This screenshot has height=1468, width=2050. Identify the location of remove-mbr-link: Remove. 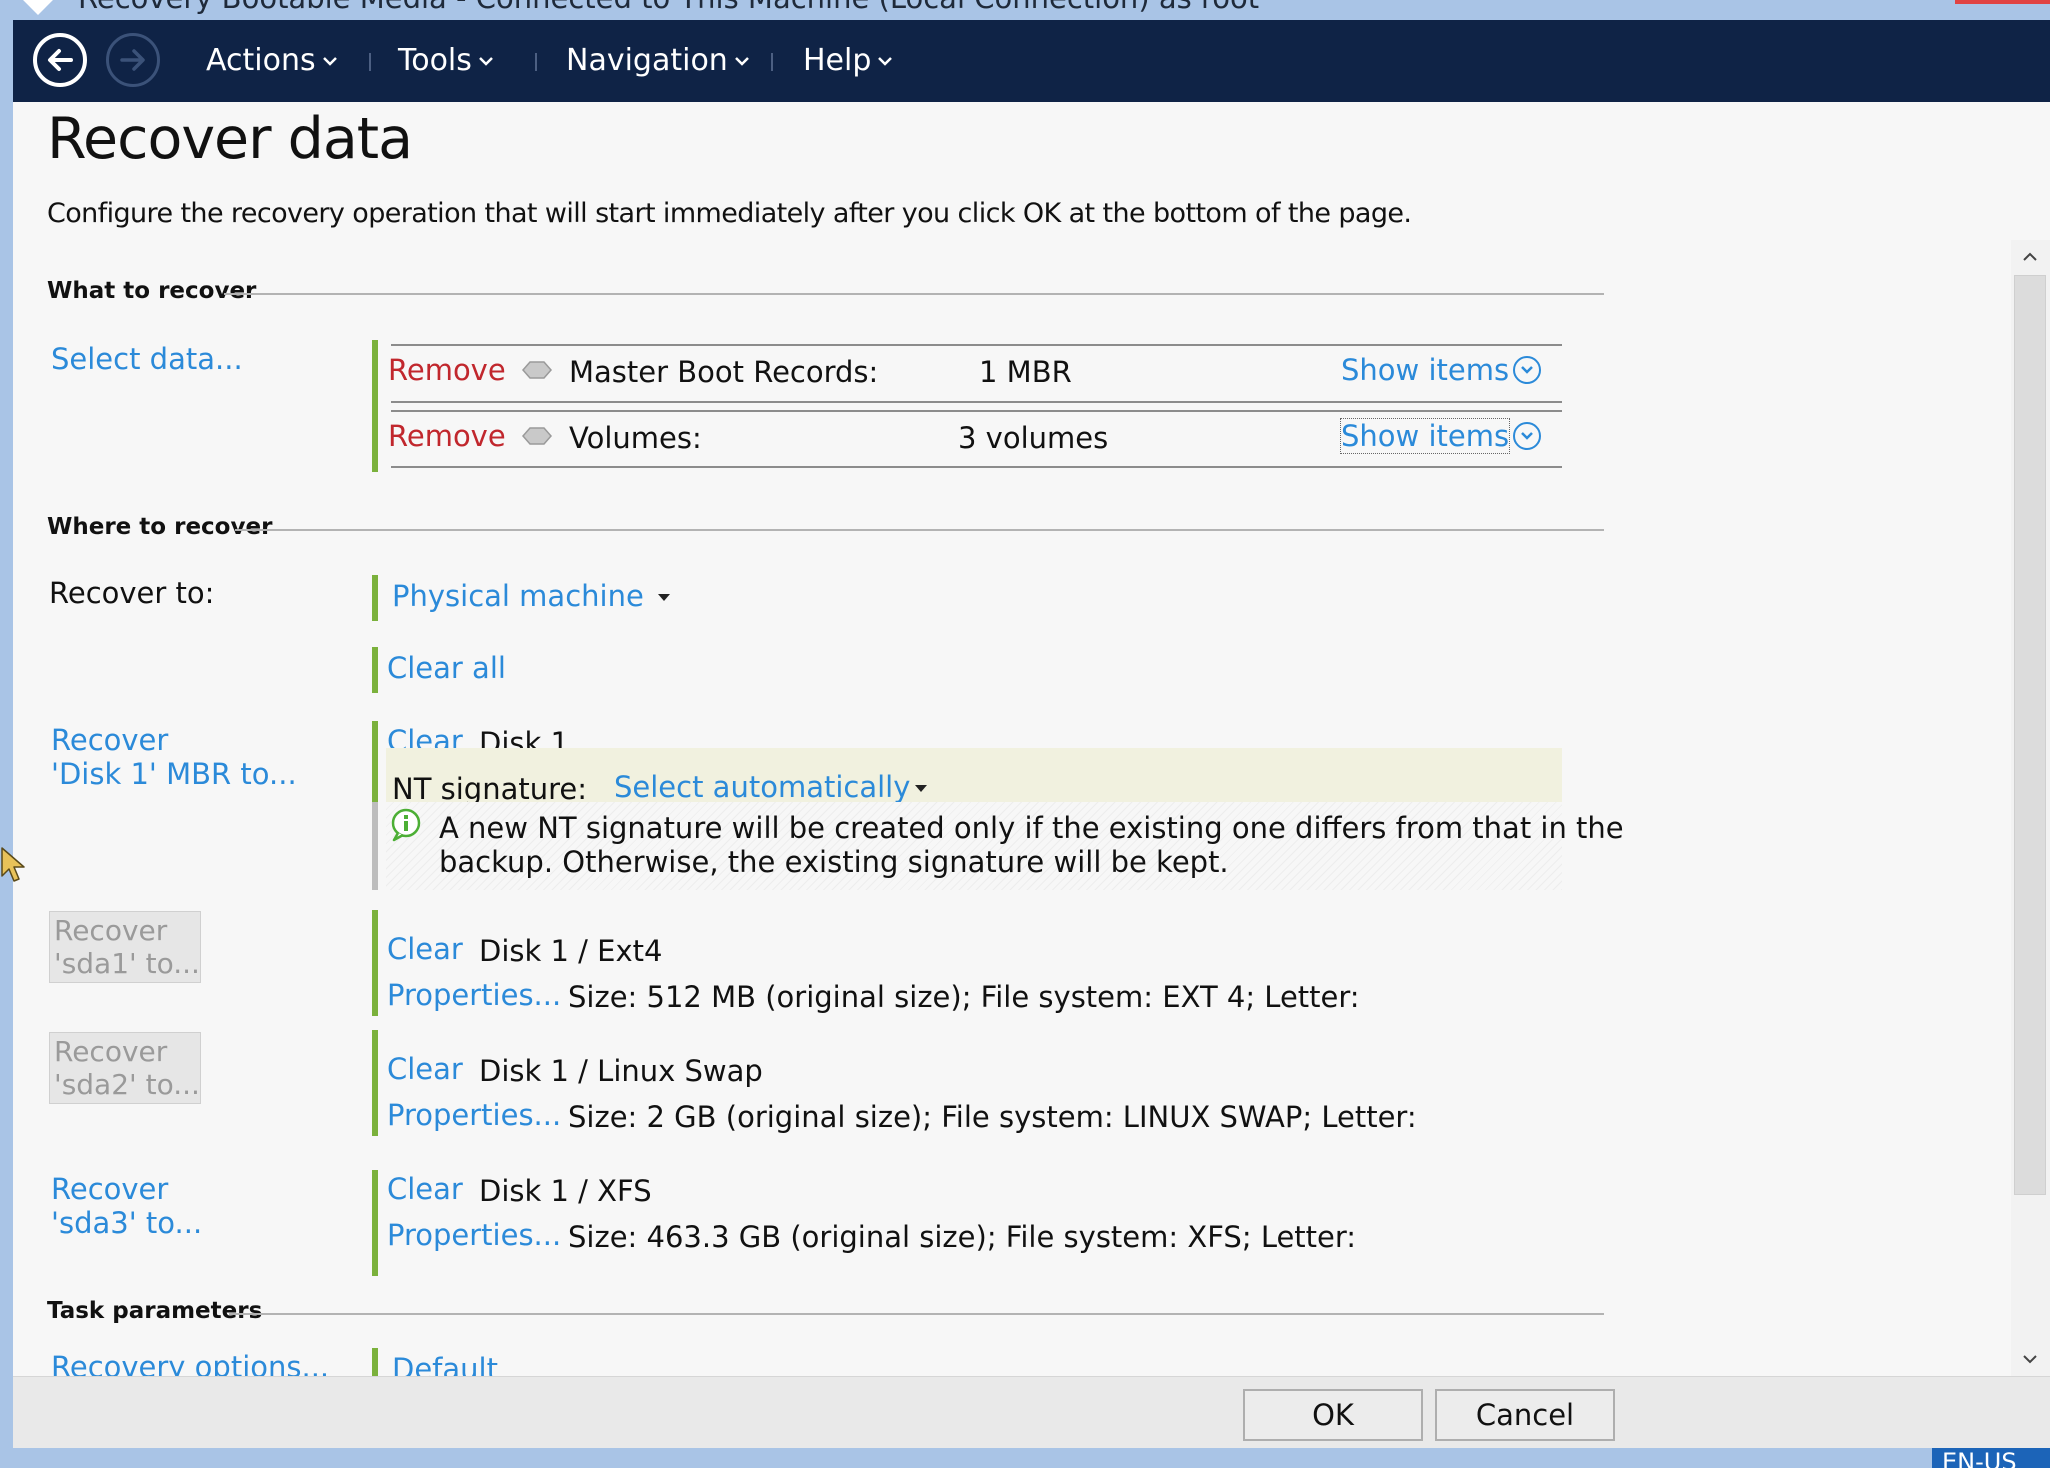
(447, 370).